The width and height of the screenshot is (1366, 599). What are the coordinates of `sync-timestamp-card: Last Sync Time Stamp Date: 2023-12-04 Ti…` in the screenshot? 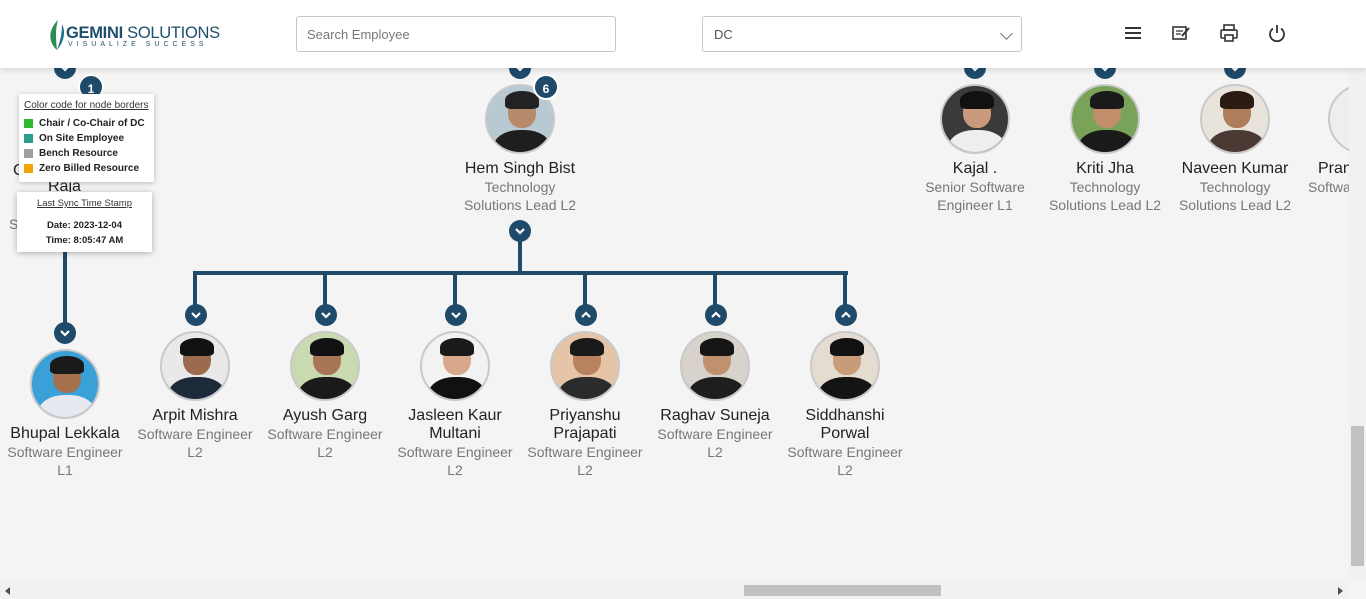 It's located at (84, 222).